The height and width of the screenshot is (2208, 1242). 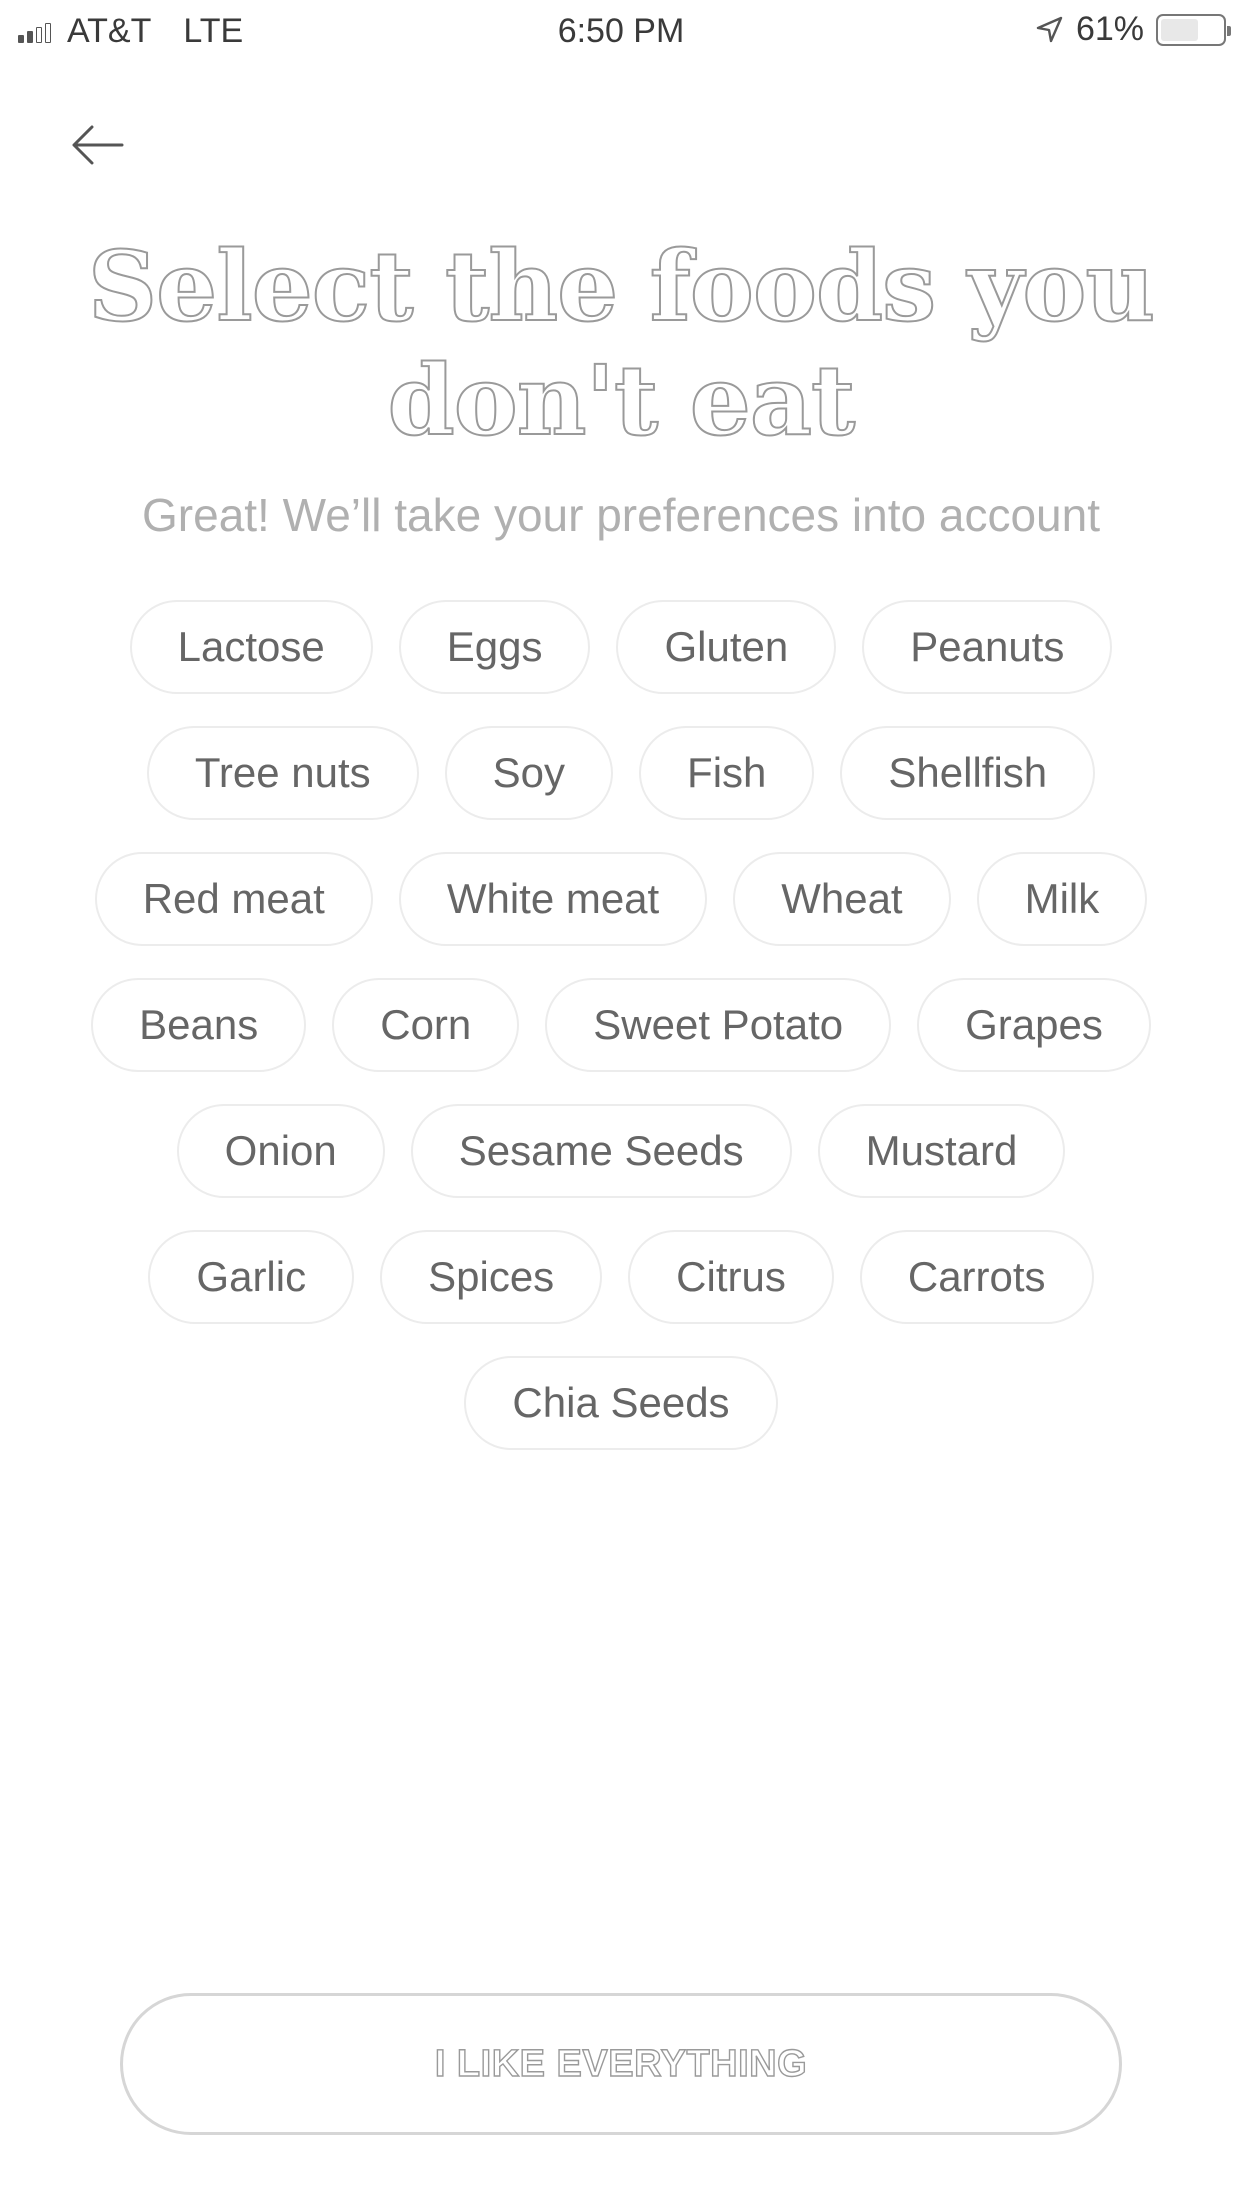 I want to click on food-chip-row: Lactose Eggs Gluten Peanuts, so click(x=621, y=647).